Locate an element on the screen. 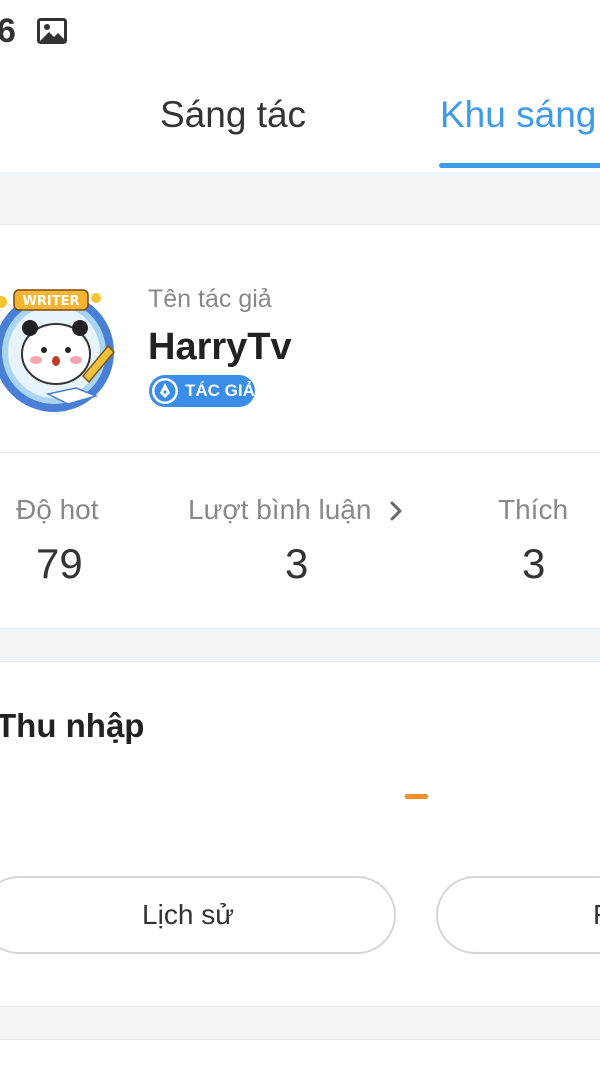 This screenshot has width=600, height=1067. avatar-writer-text: WRITER is located at coordinates (51, 301).